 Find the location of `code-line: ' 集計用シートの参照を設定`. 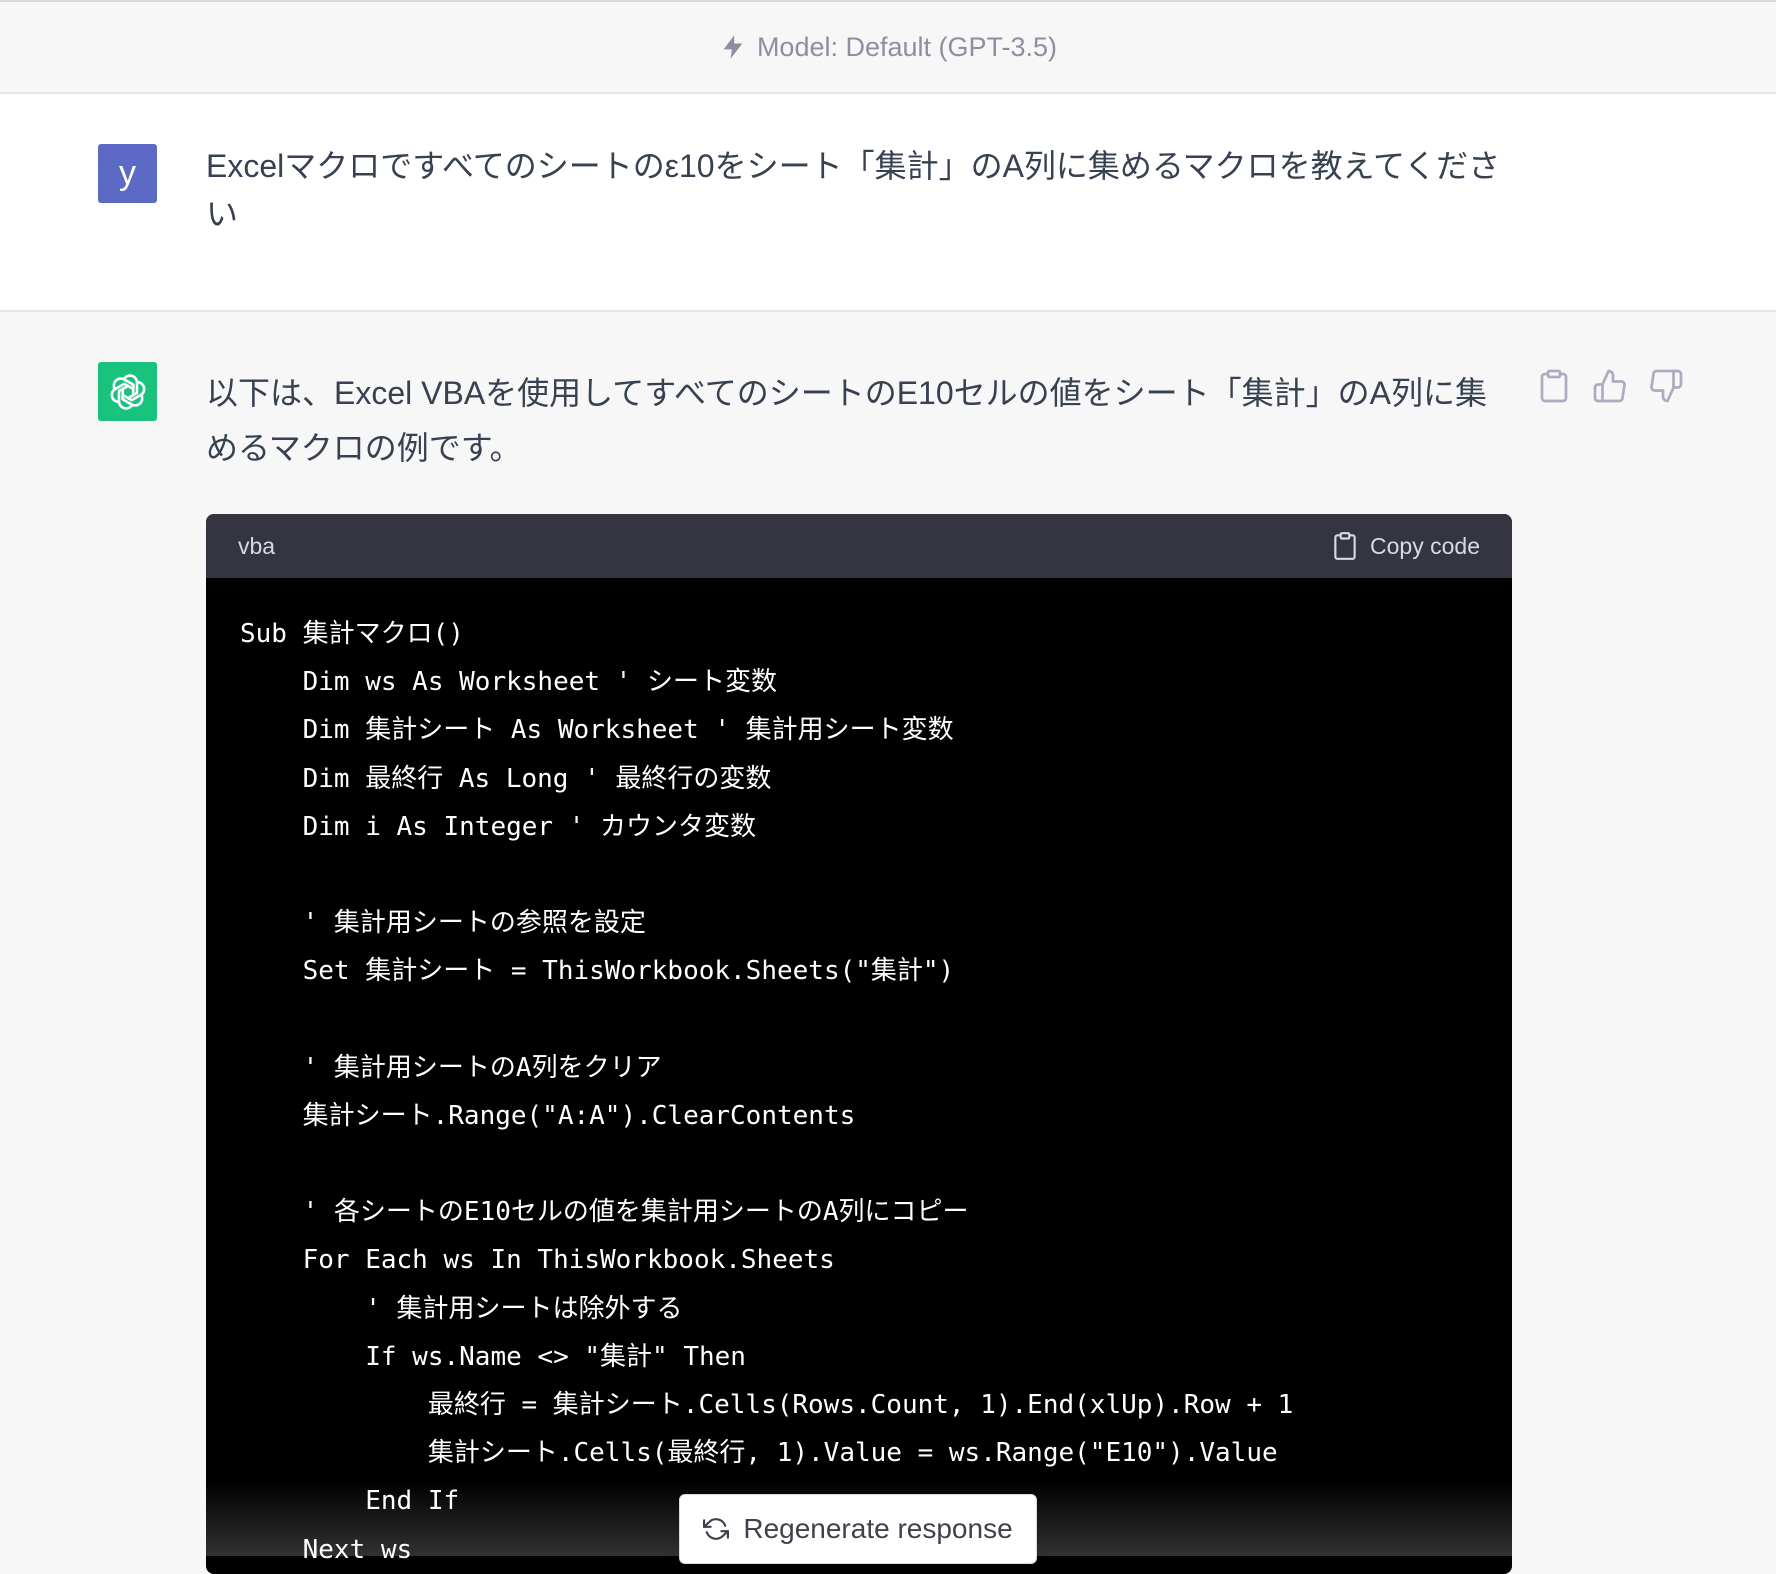

code-line: ' 集計用シートの参照を設定 is located at coordinates (443, 923).